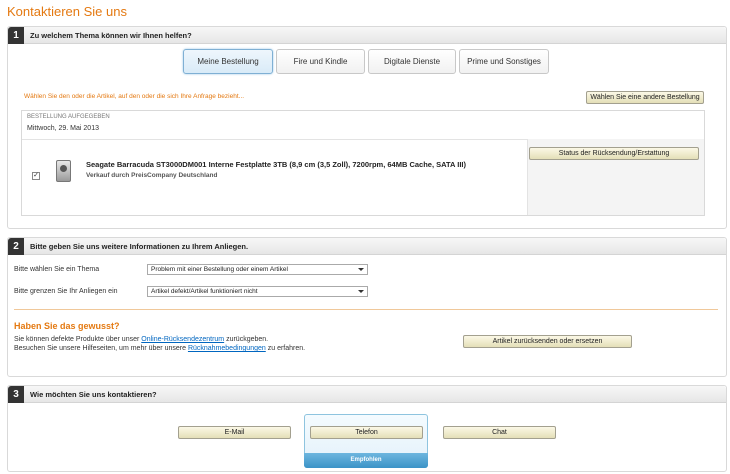 This screenshot has width=730, height=474. I want to click on tab-fire-kindle: Fire und Kindle, so click(320, 61).